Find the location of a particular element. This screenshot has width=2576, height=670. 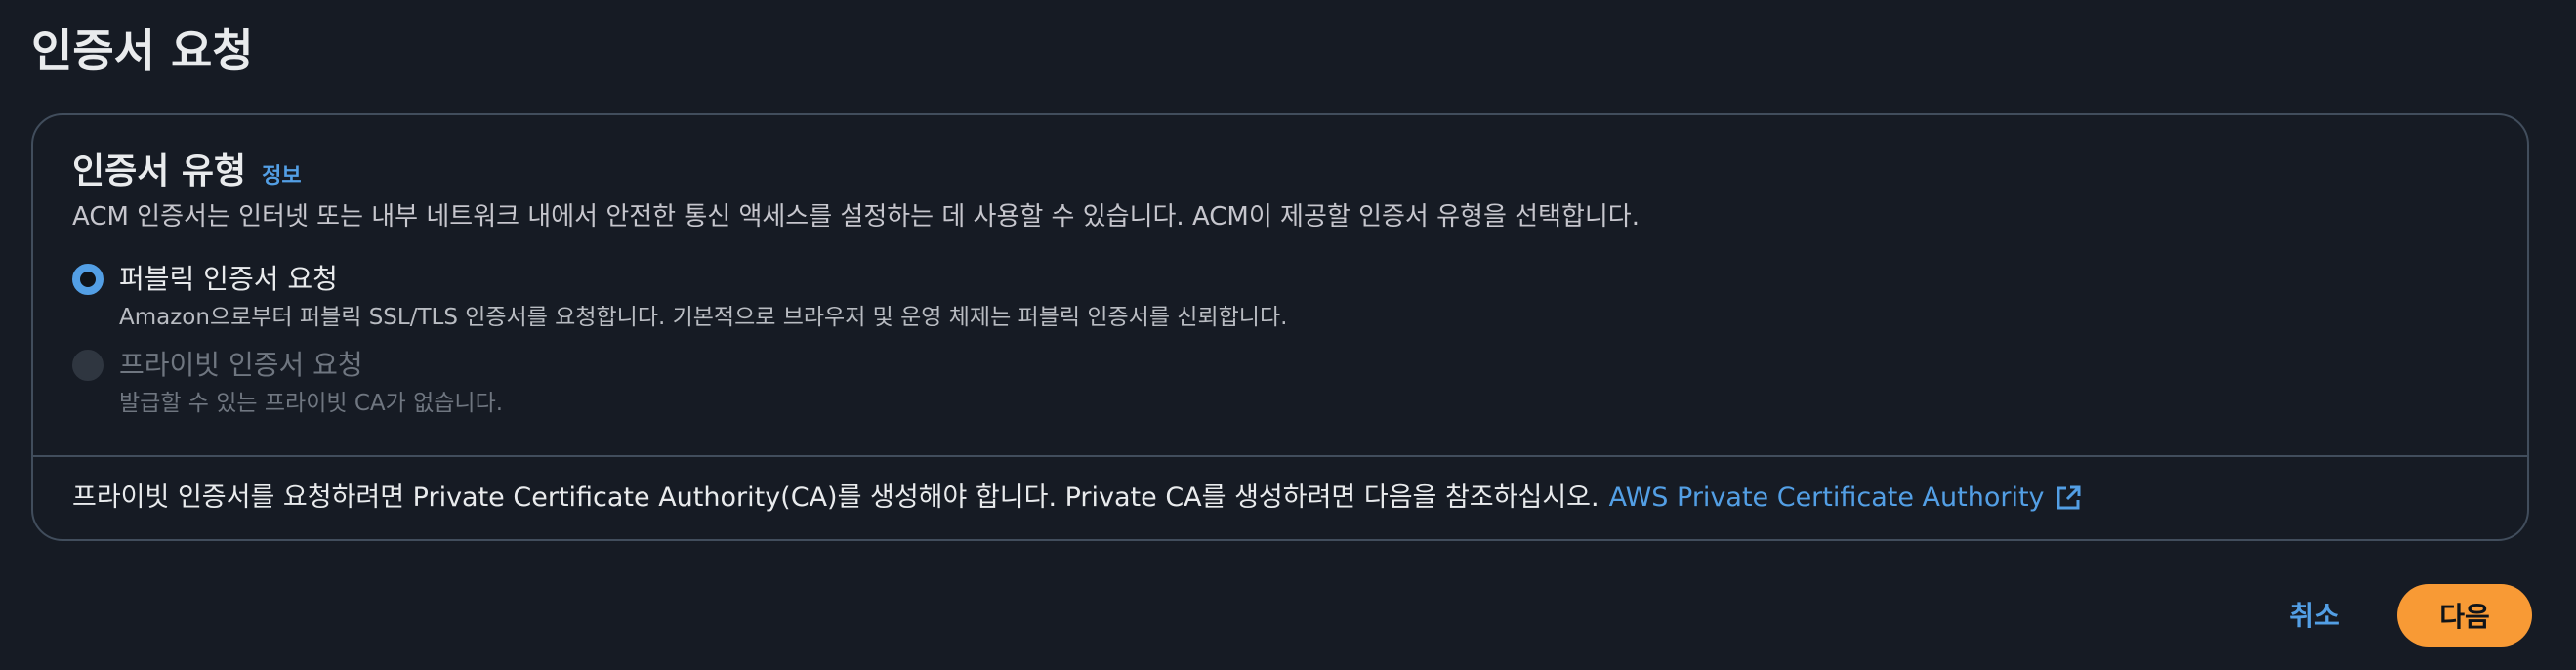

radio-option-private: 프라이빗 인증서 요청 발급할 수 있는 프라이빗 CA가 없습니다. is located at coordinates (287, 384).